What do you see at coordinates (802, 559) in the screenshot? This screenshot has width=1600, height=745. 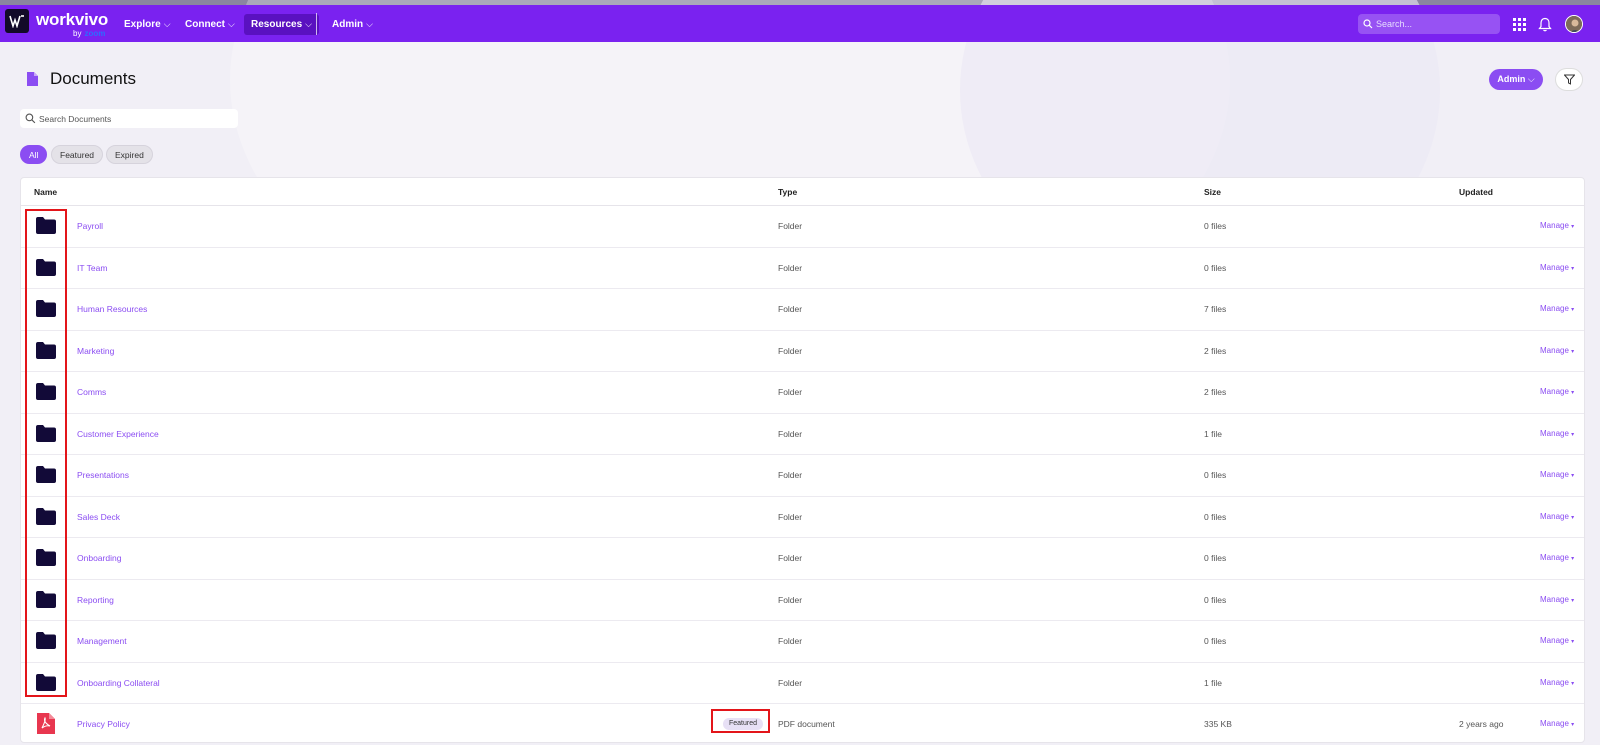 I see `table-row: Onboarding Folder 0 files Manage ▾` at bounding box center [802, 559].